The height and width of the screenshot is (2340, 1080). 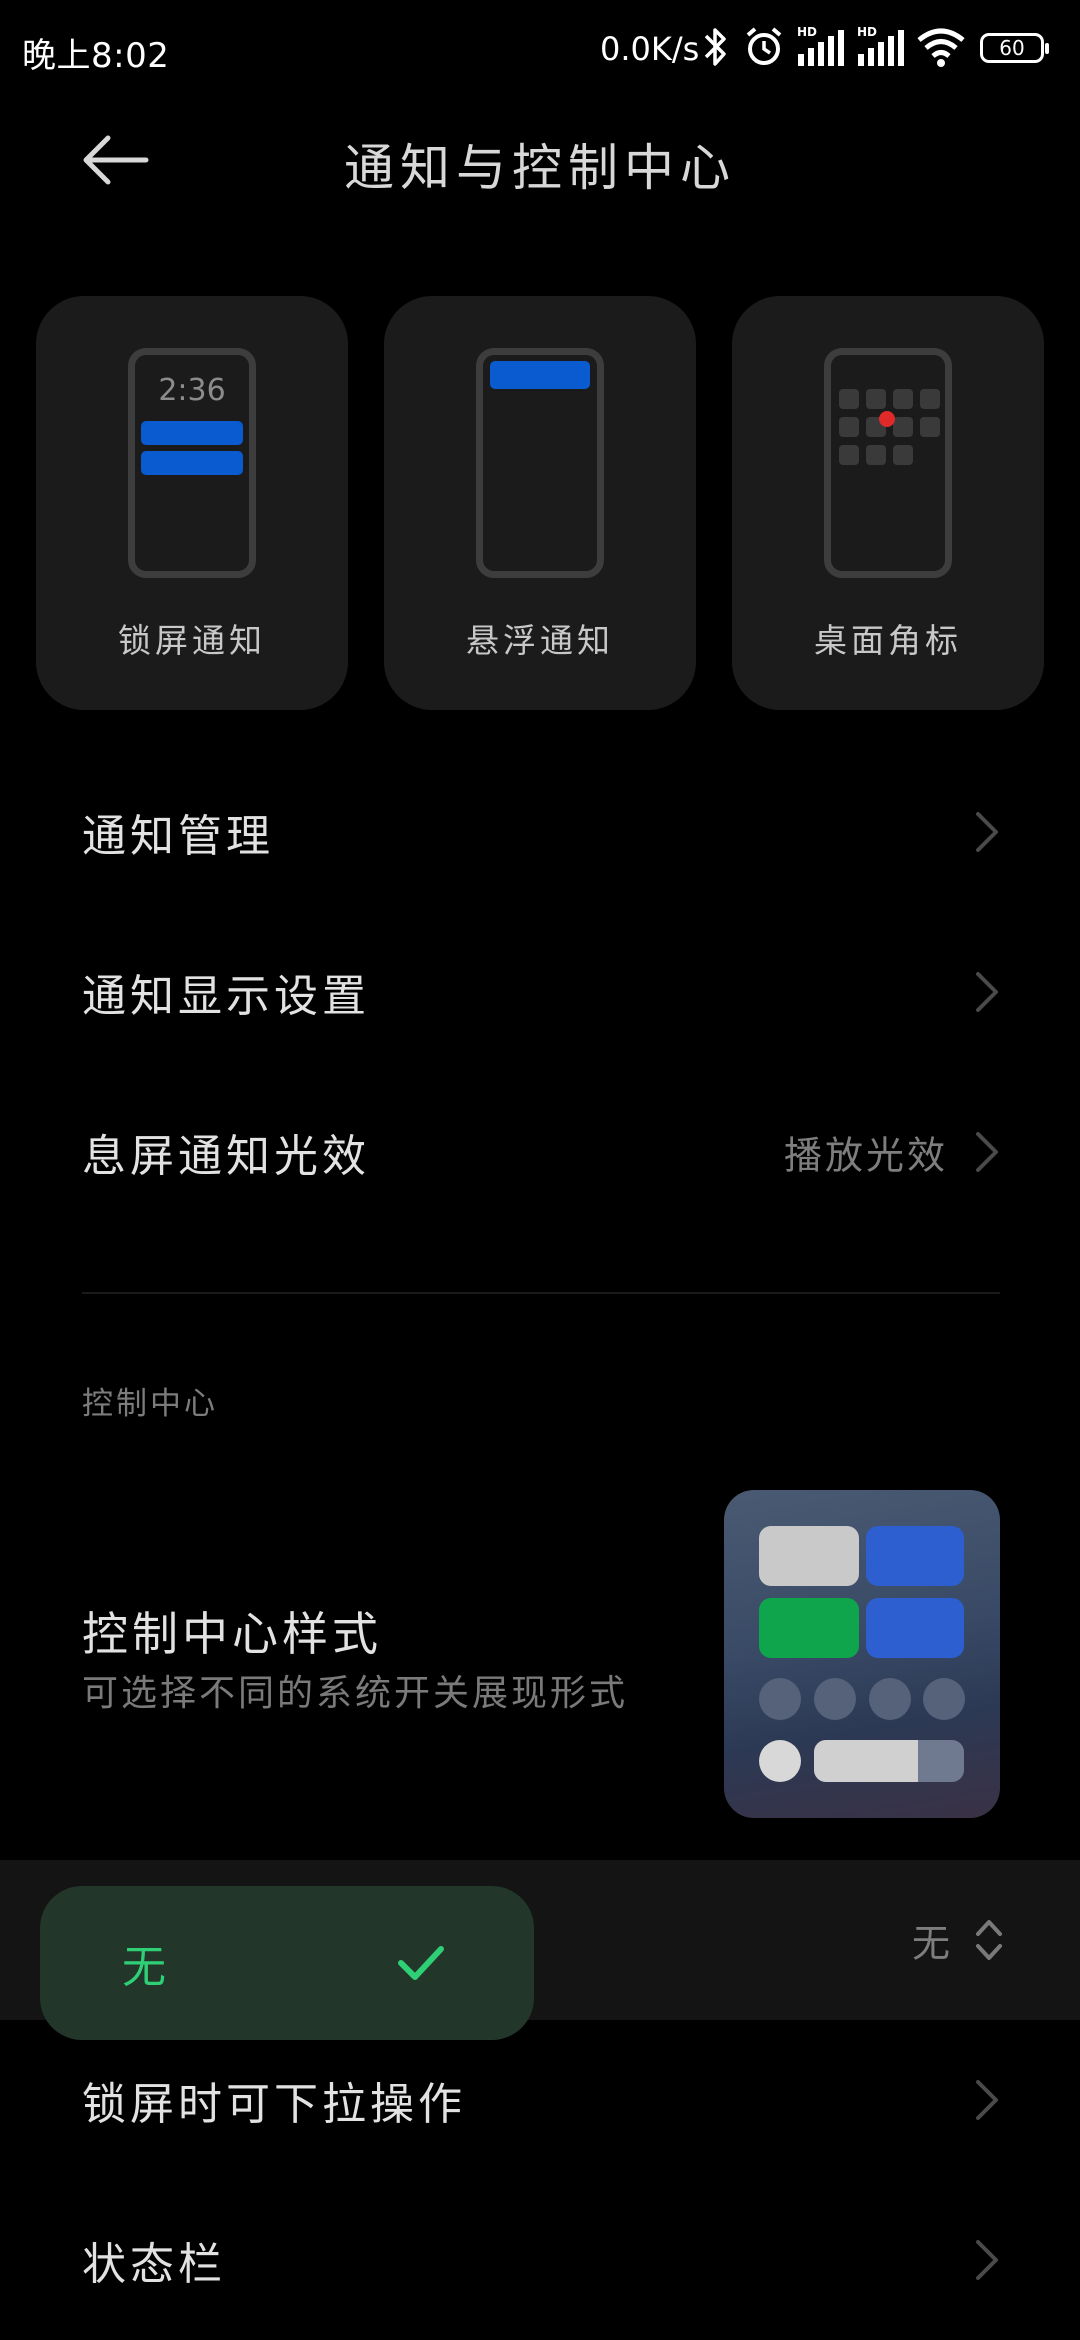 What do you see at coordinates (355, 1693) in the screenshot?
I see `control-center-style-subtitle: 可选择不同的系统开关展现形式` at bounding box center [355, 1693].